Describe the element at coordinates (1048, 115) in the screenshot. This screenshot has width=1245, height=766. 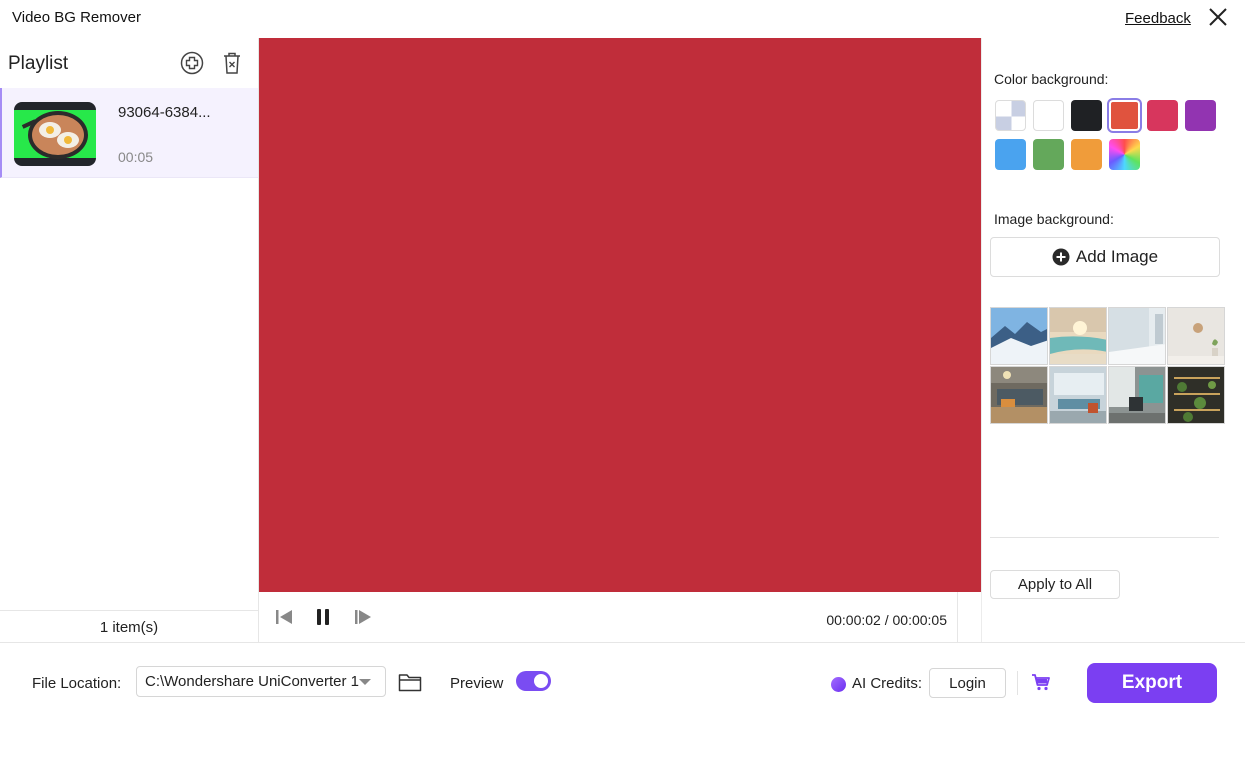
I see `swatch-white` at that location.